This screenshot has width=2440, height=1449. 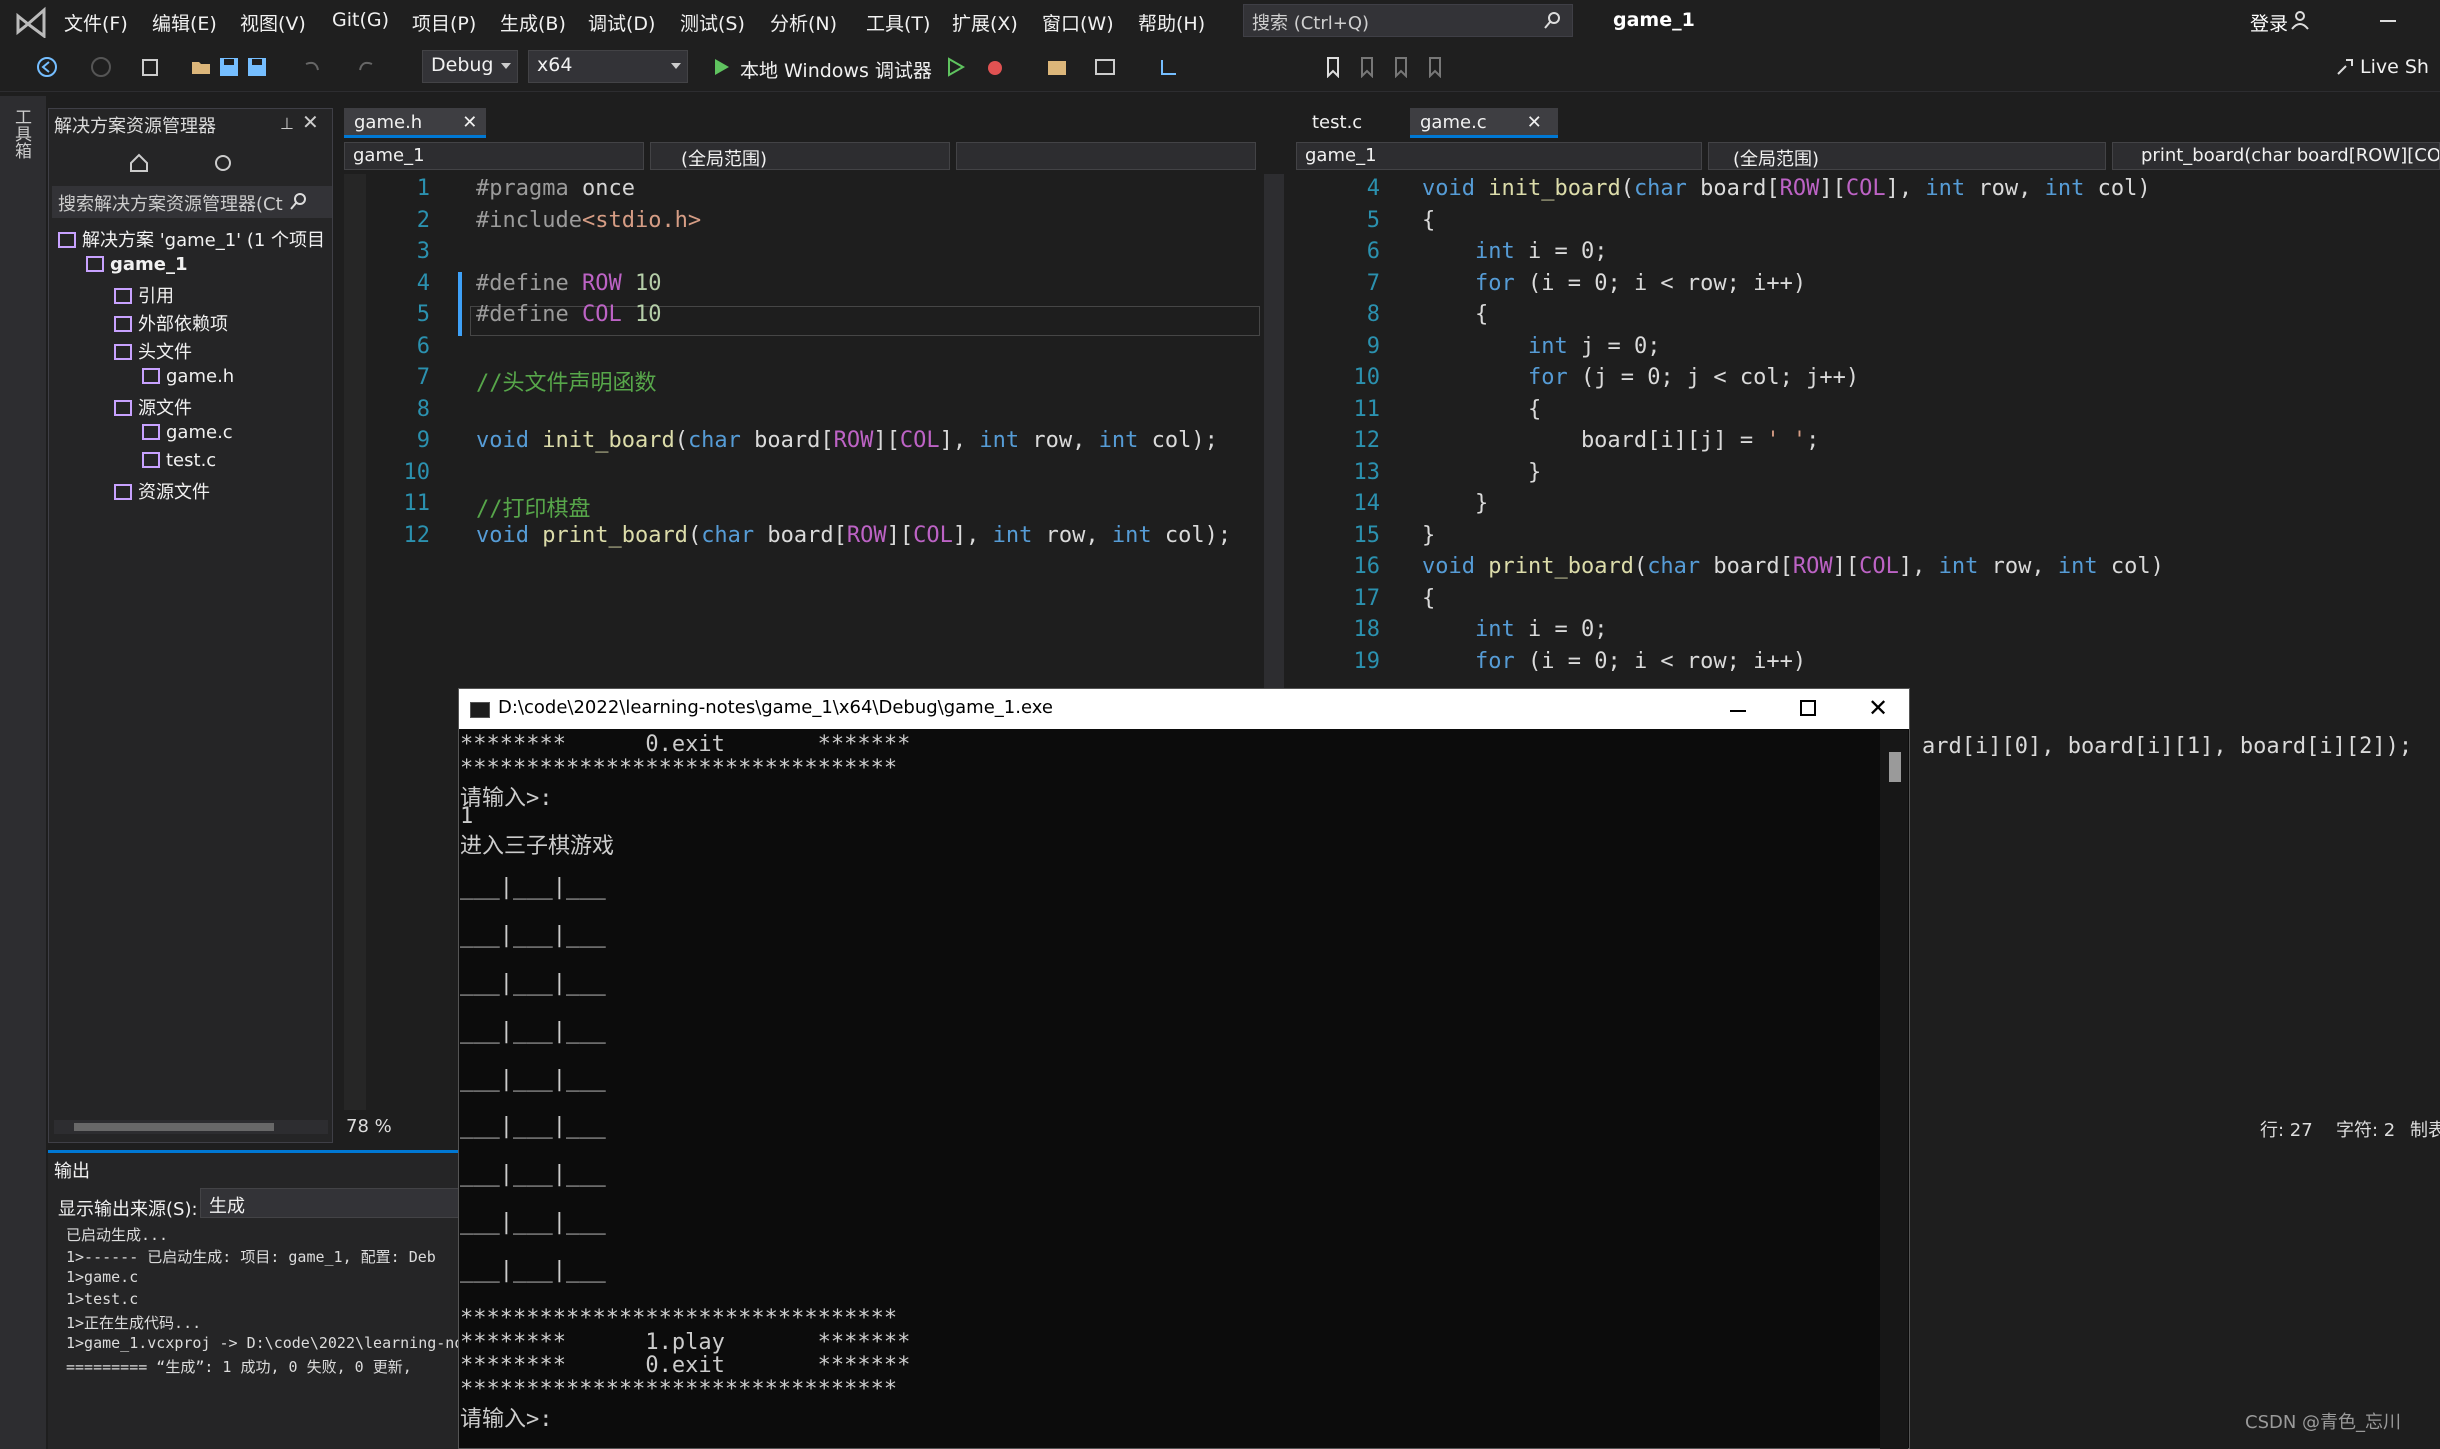 I want to click on code-line: #define ROW 10, so click(x=569, y=283).